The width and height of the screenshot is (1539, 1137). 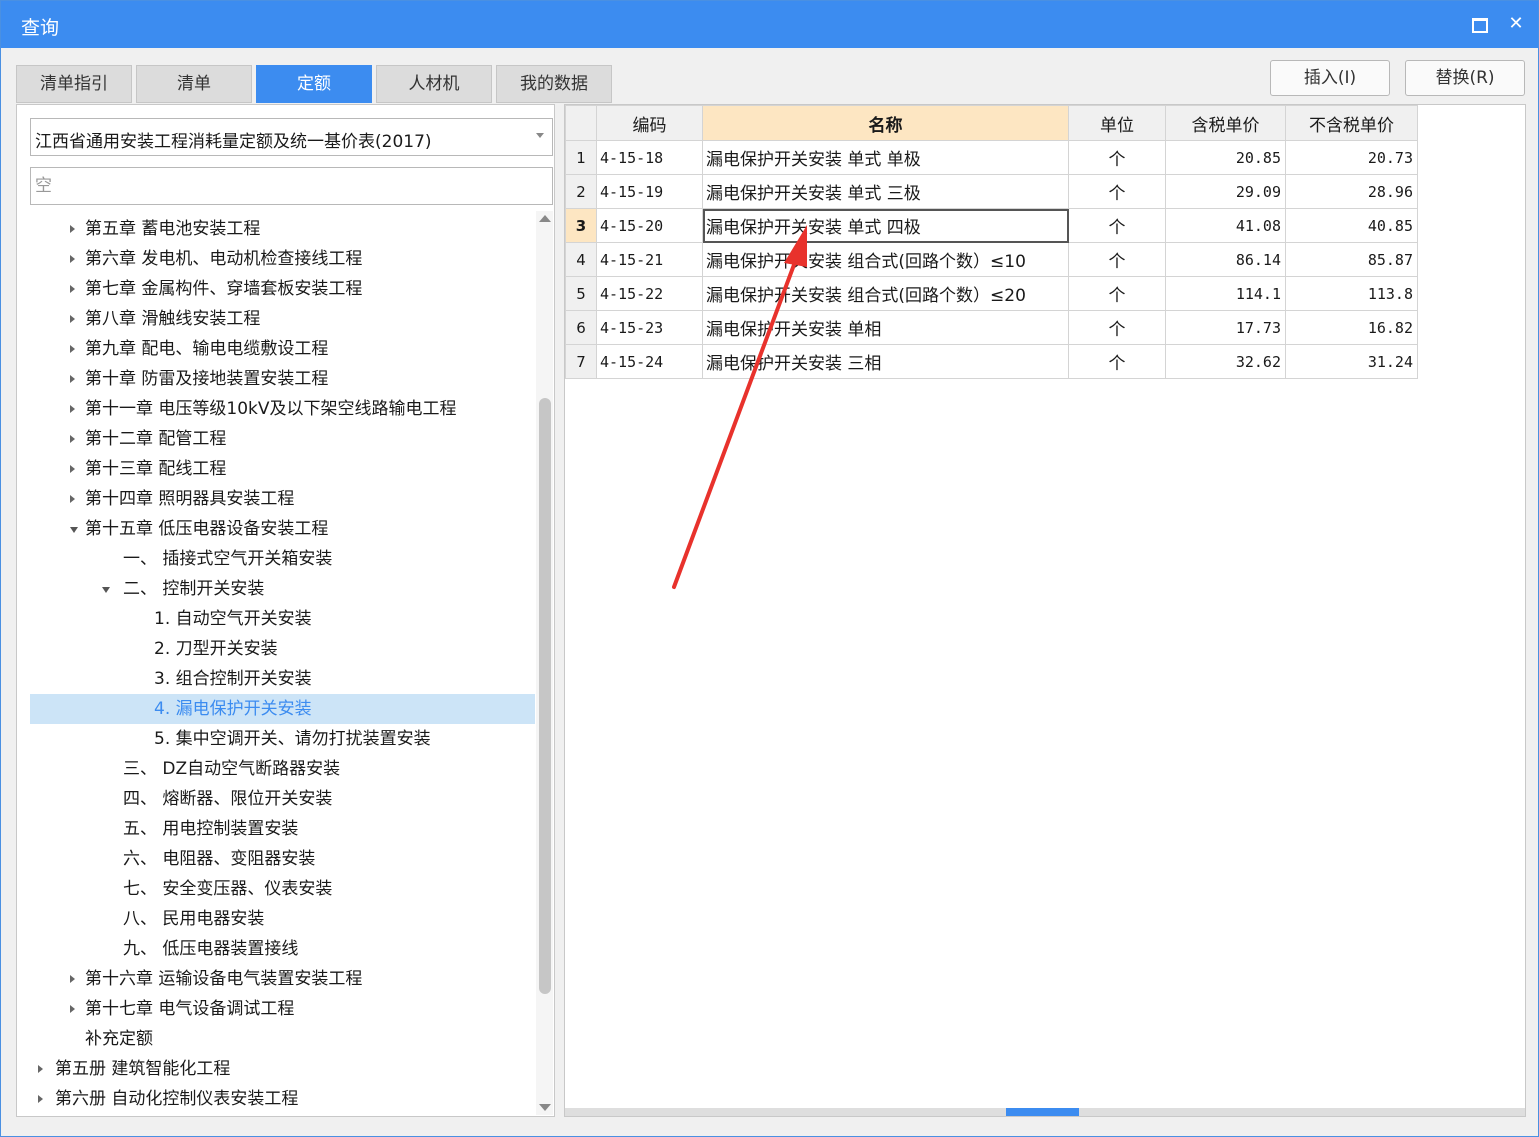 What do you see at coordinates (1465, 78) in the screenshot?
I see `replace-button: 替换(R)` at bounding box center [1465, 78].